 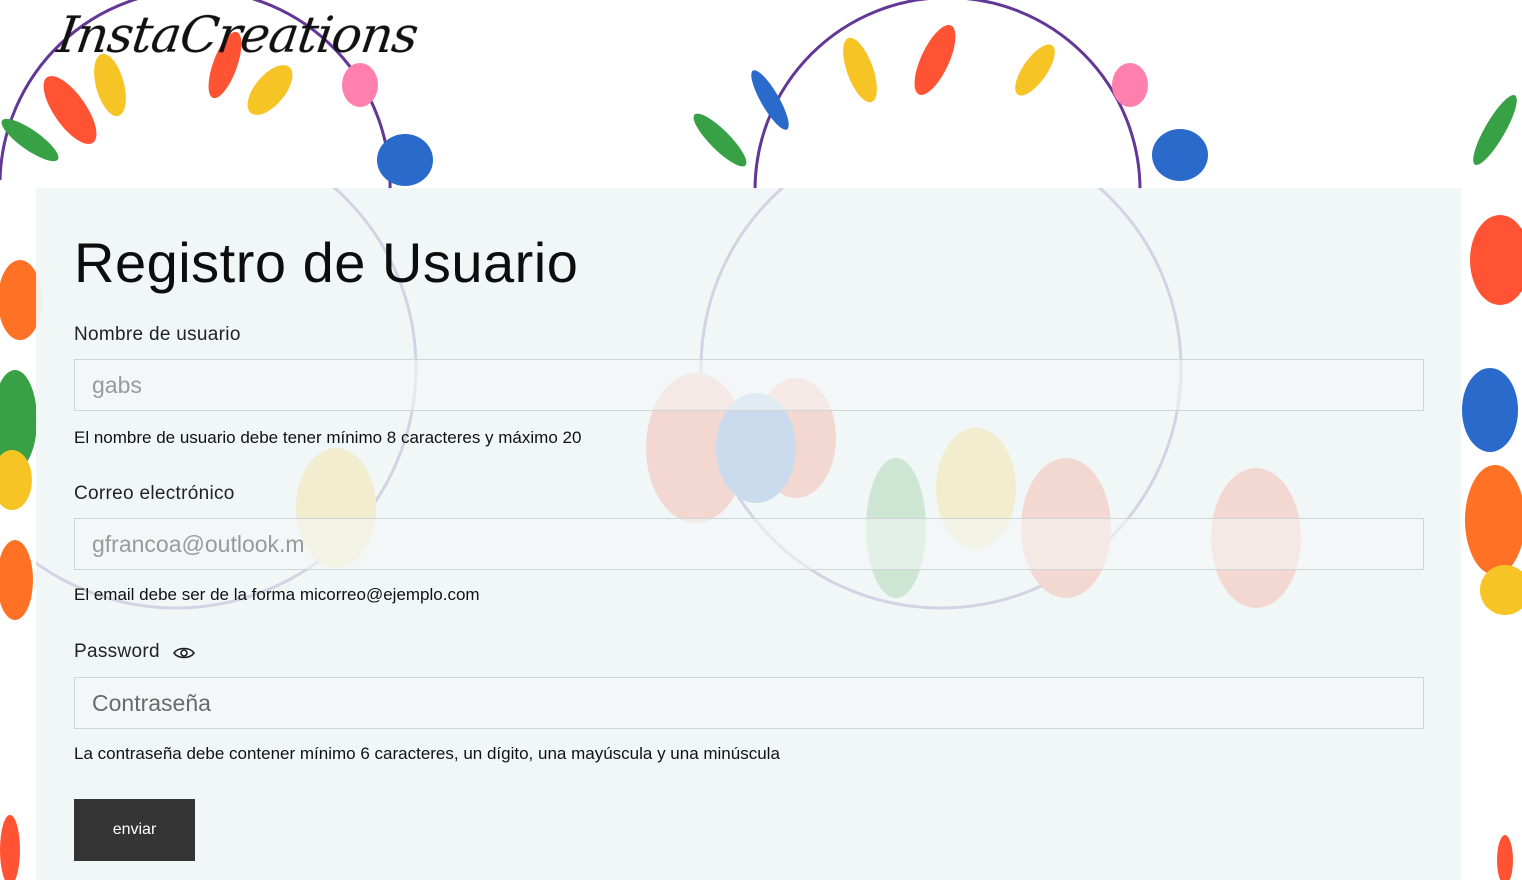 I want to click on email-label: Correo electrónico, so click(x=154, y=493).